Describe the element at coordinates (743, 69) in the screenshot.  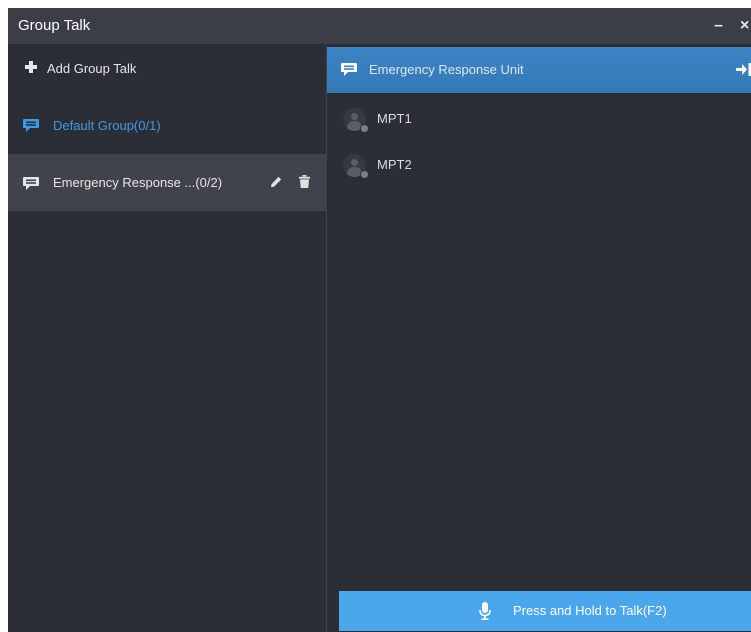
I see `exit-icon` at that location.